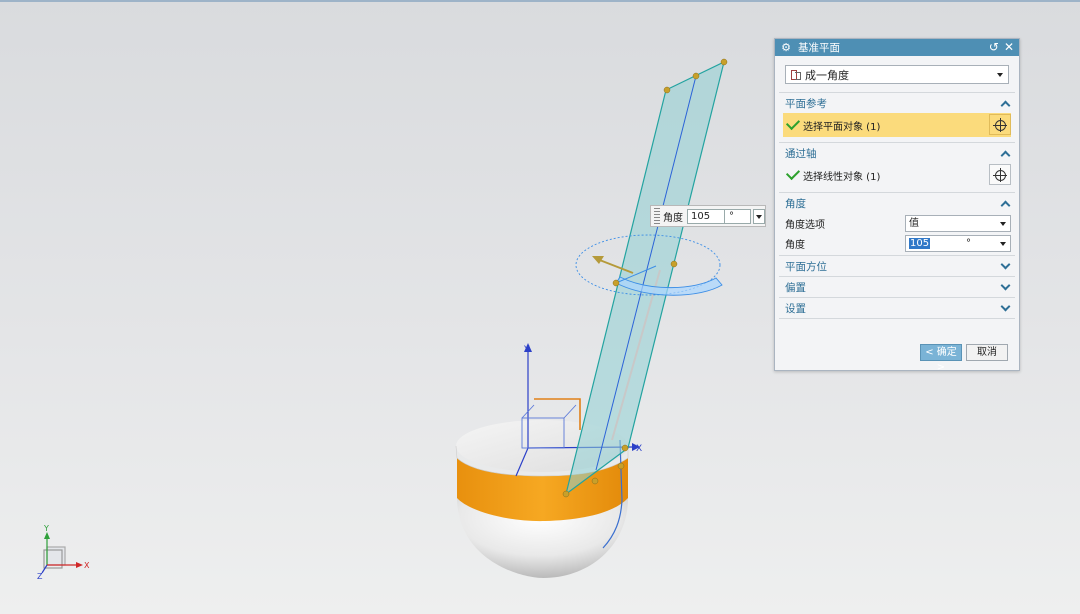 Image resolution: width=1080 pixels, height=614 pixels. What do you see at coordinates (964, 358) in the screenshot?
I see `dialog-buttons: < 确定 > 取消` at bounding box center [964, 358].